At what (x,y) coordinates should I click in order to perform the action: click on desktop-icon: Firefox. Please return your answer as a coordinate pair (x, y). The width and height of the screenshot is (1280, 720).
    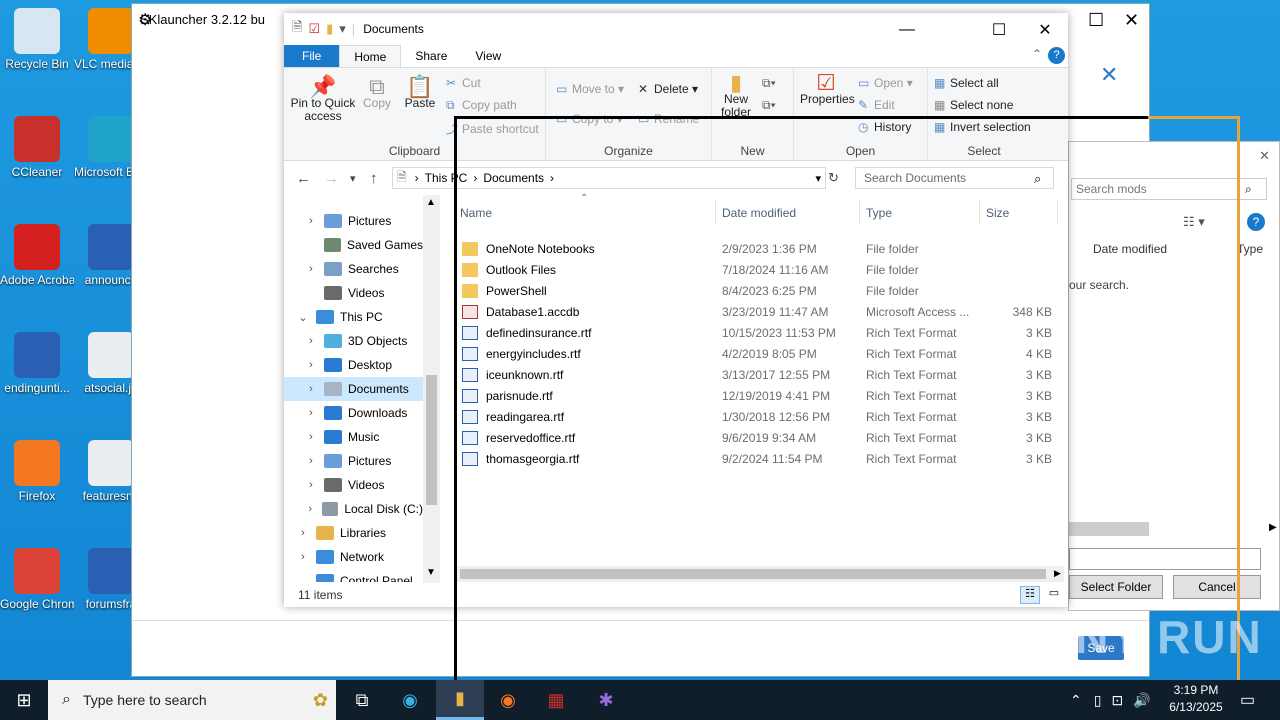
    Looking at the image, I should click on (37, 472).